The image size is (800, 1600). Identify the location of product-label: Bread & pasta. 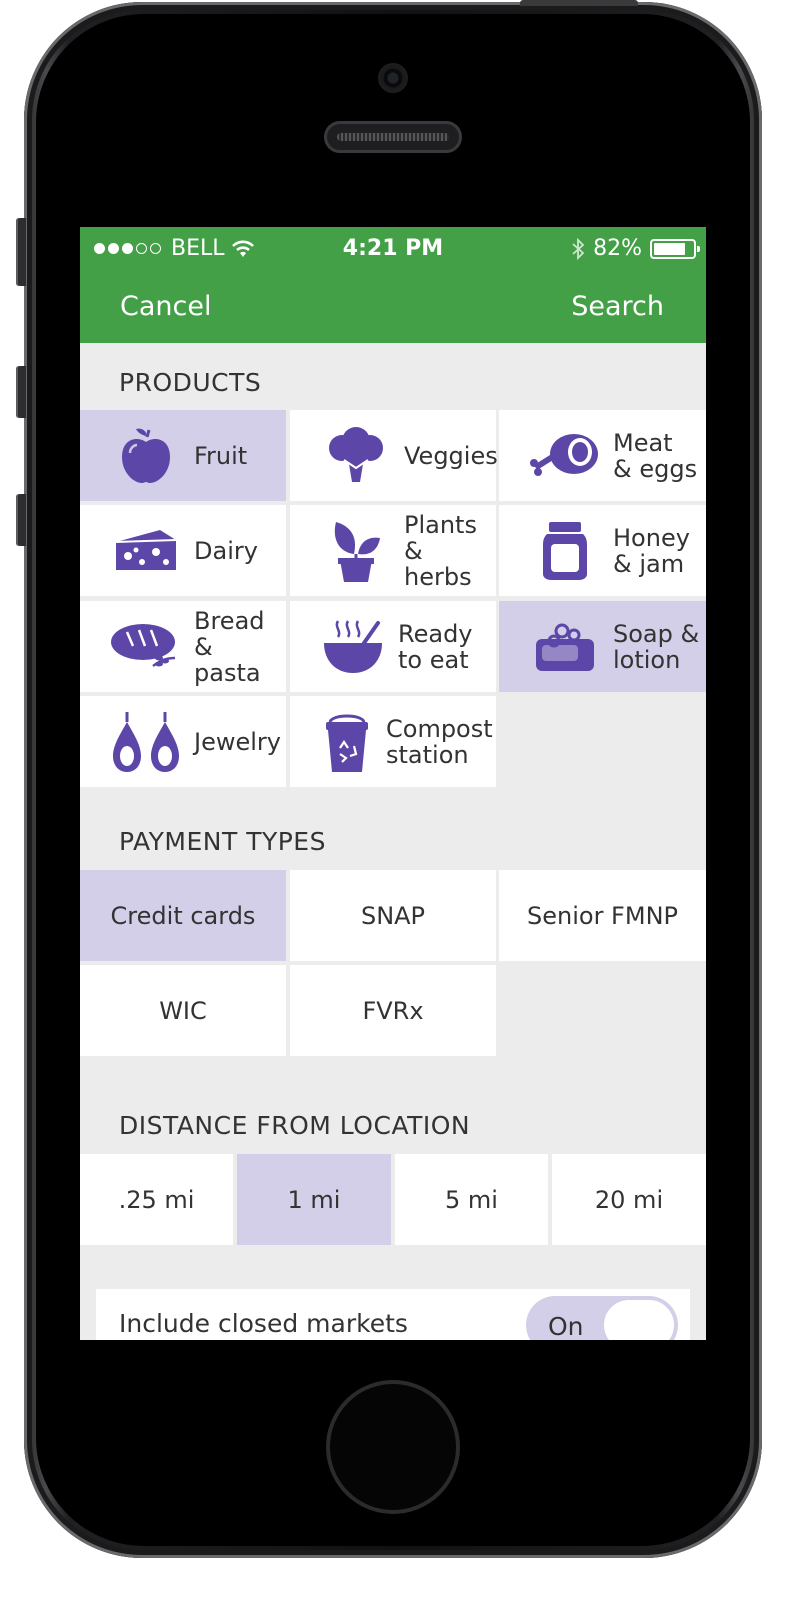
(240, 647).